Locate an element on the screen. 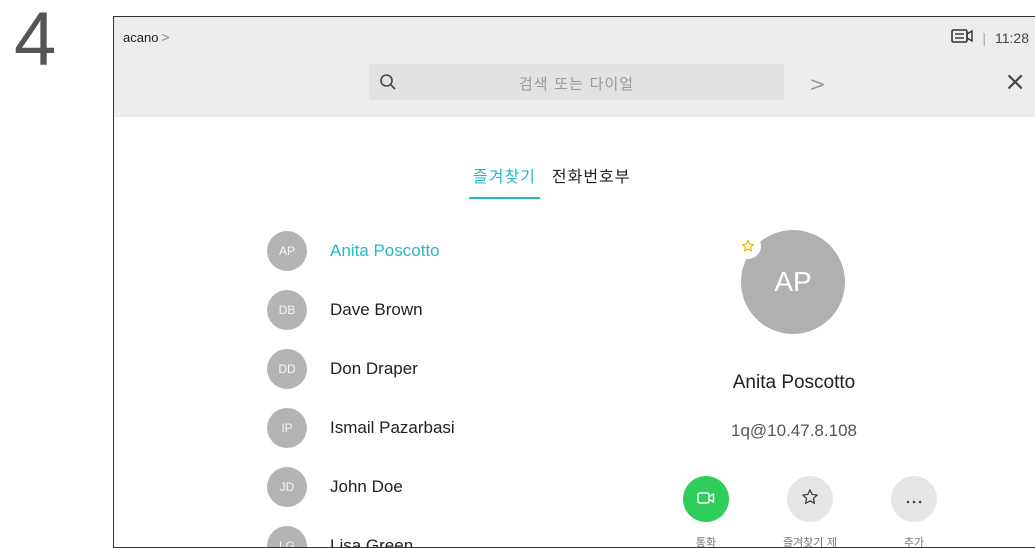  contact-actions: 통화 즐겨찾기 제 is located at coordinates (810, 512).